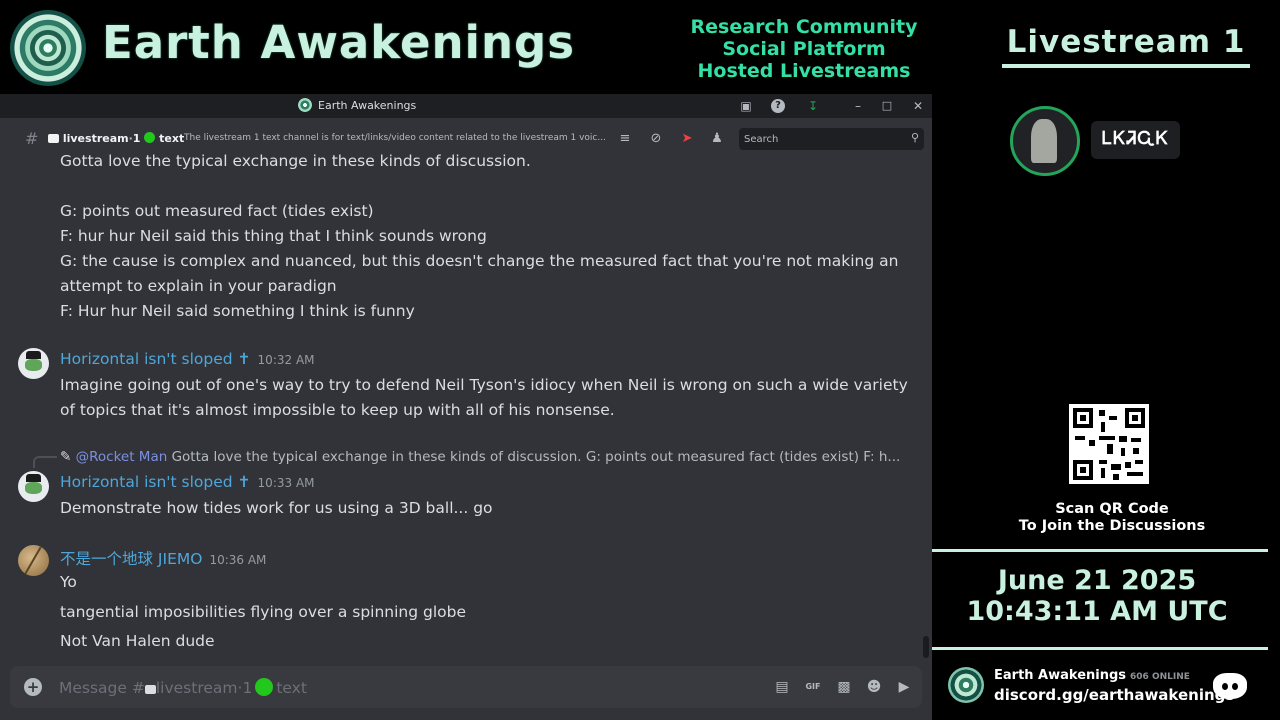 The image size is (1280, 720). Describe the element at coordinates (339, 42) in the screenshot. I see `brand-title: Earth Awakenings` at that location.